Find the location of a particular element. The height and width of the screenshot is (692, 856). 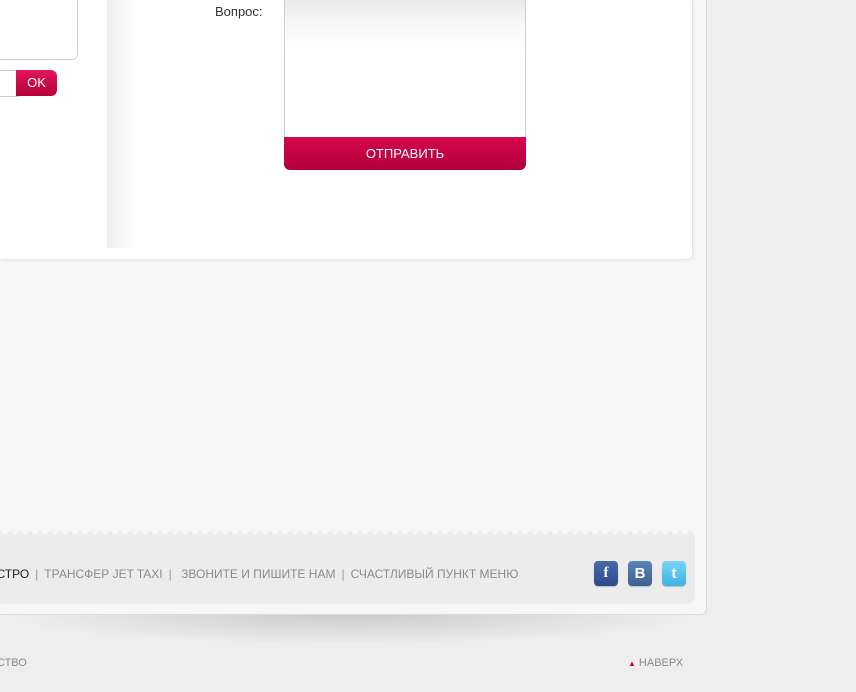

page-shadow is located at coordinates (350, 630).